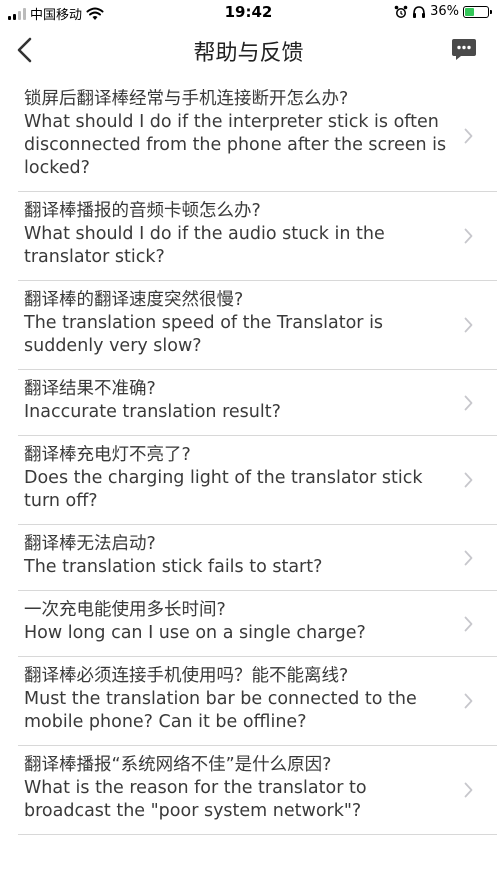 This screenshot has width=497, height=883. What do you see at coordinates (186, 99) in the screenshot?
I see `faq-question-zh: 锁屏后翻译棒经常与手机连接断开怎么办?` at bounding box center [186, 99].